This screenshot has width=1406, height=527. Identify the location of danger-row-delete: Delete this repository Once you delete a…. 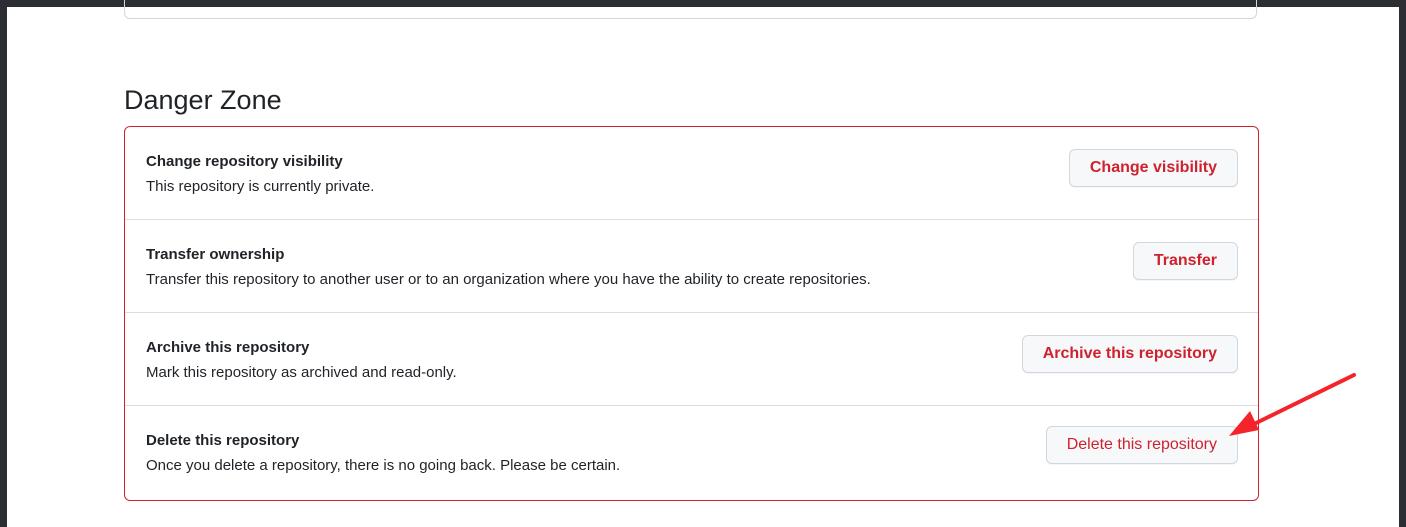
(691, 452).